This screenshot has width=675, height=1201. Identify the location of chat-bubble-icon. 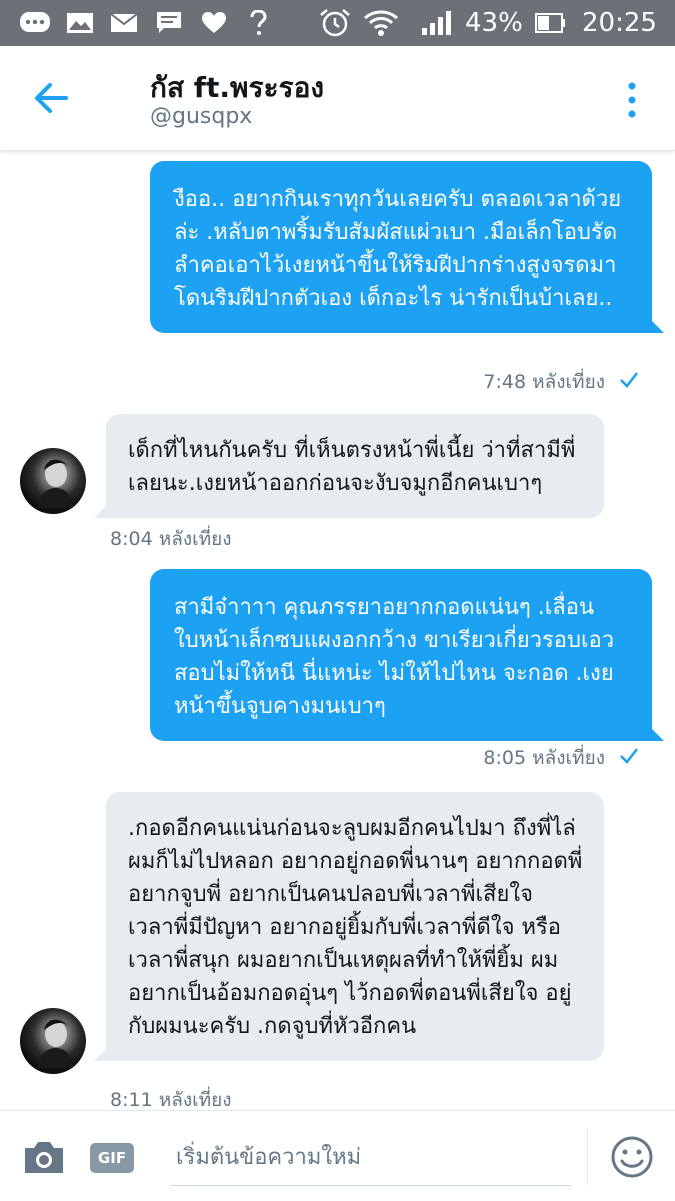
(35, 23).